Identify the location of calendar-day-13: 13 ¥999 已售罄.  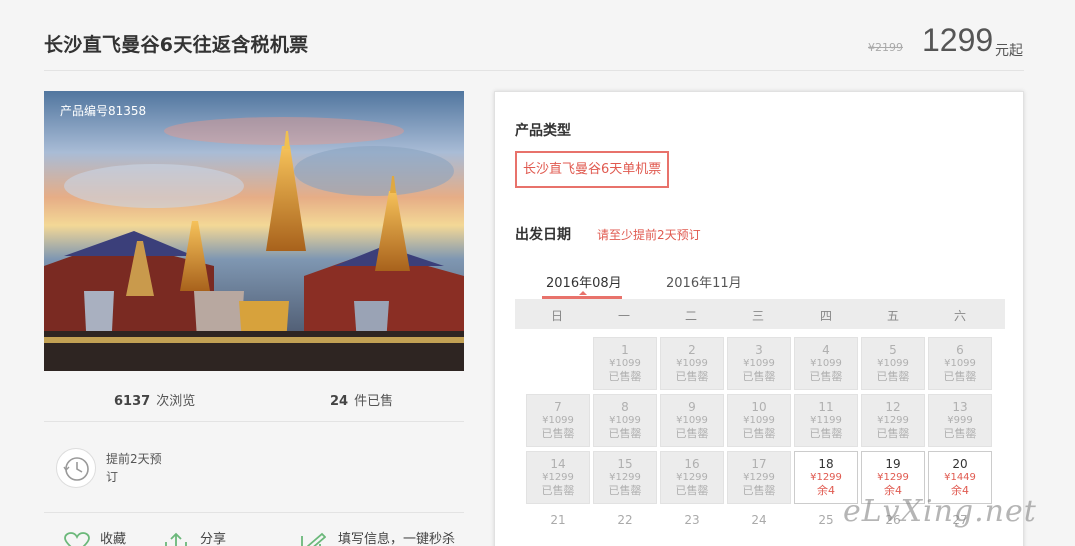
(960, 420).